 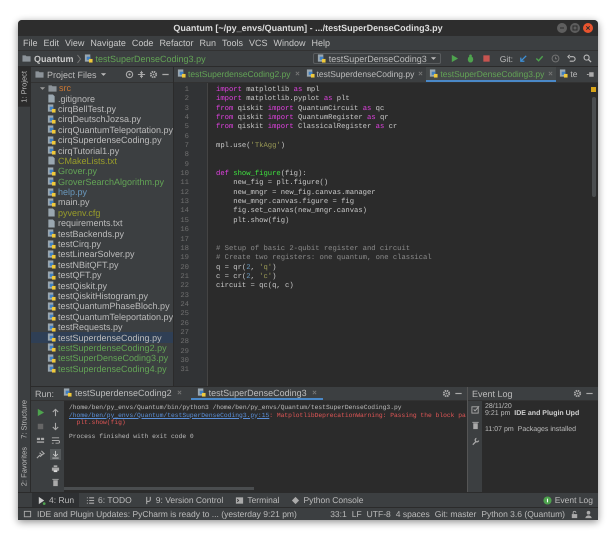 What do you see at coordinates (102, 119) in the screenshot?
I see `tree-item: cirqDeutschJozsa.py` at bounding box center [102, 119].